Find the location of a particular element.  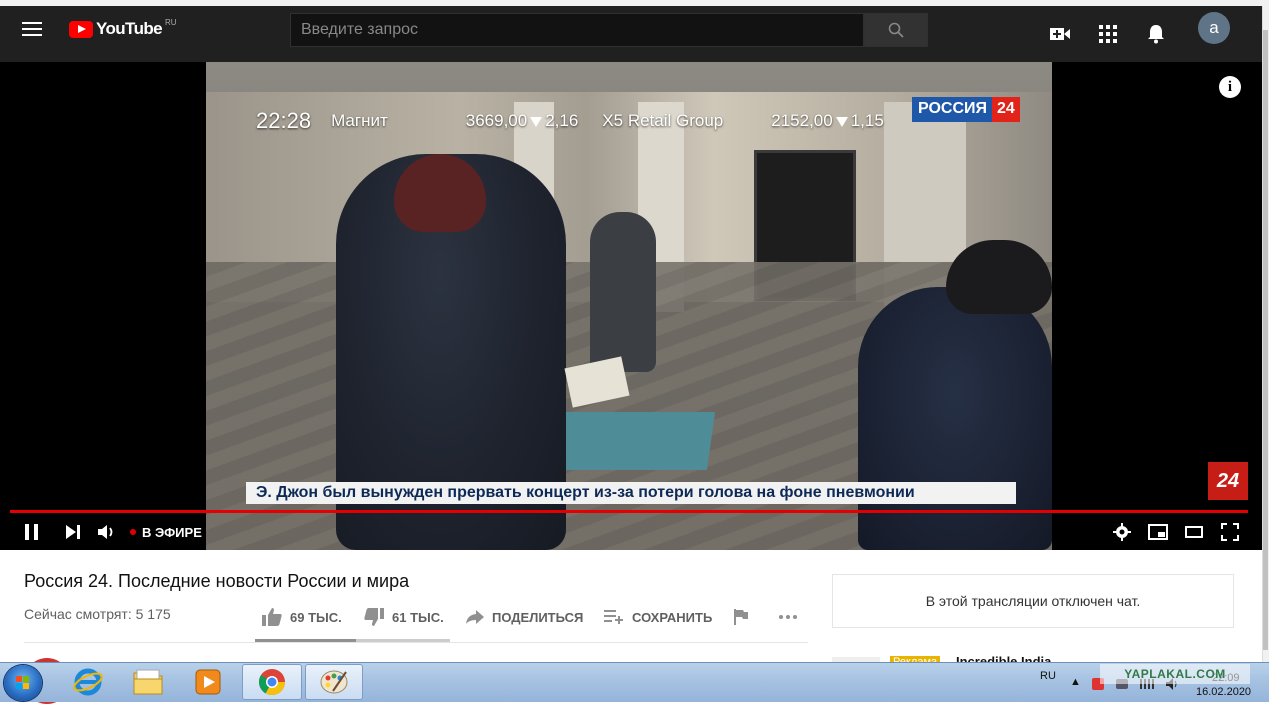

share-button: ПОДЕЛИТЬСЯ is located at coordinates (524, 617).